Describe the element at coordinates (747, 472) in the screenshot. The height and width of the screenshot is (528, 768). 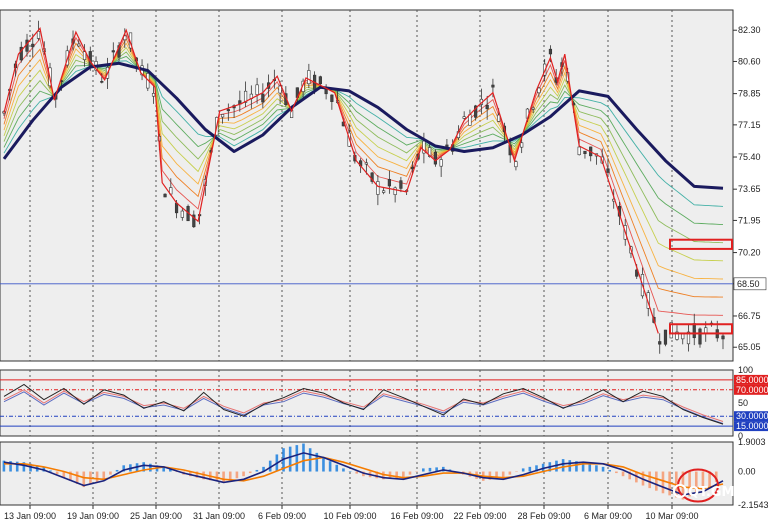
I see `macd-tick-label: 0.00` at that location.